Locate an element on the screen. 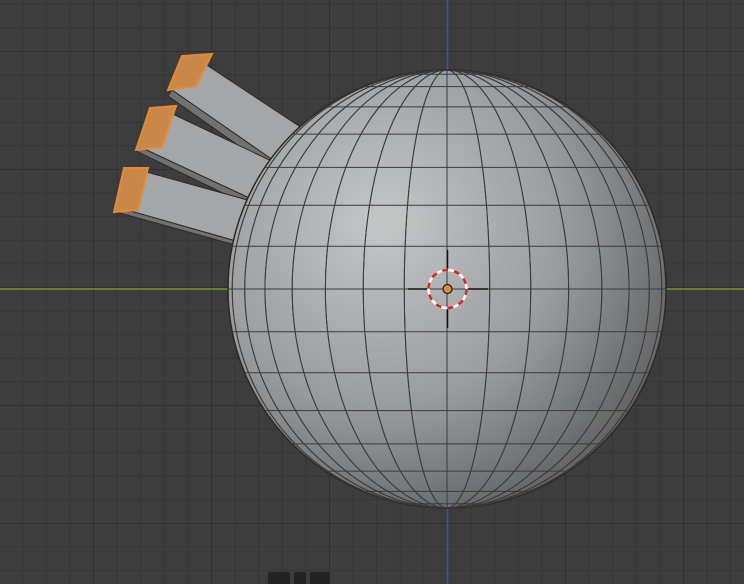 The height and width of the screenshot is (584, 744). object-origin-icon is located at coordinates (447, 289).